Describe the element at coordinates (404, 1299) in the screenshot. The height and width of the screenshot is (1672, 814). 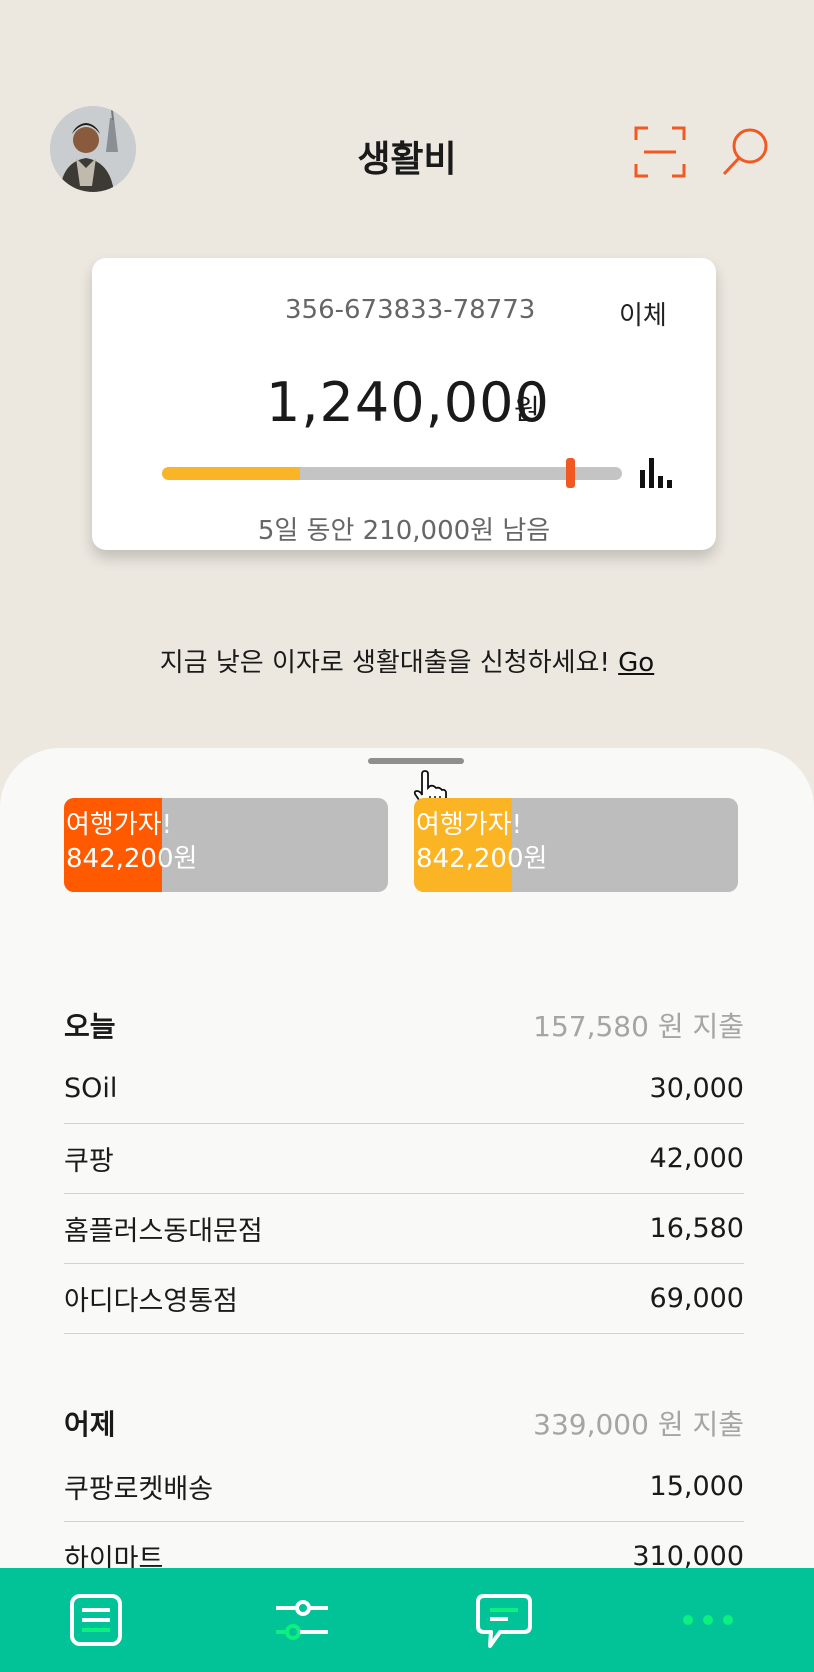
I see `transaction-row: 아디다스영통점 69,000` at that location.